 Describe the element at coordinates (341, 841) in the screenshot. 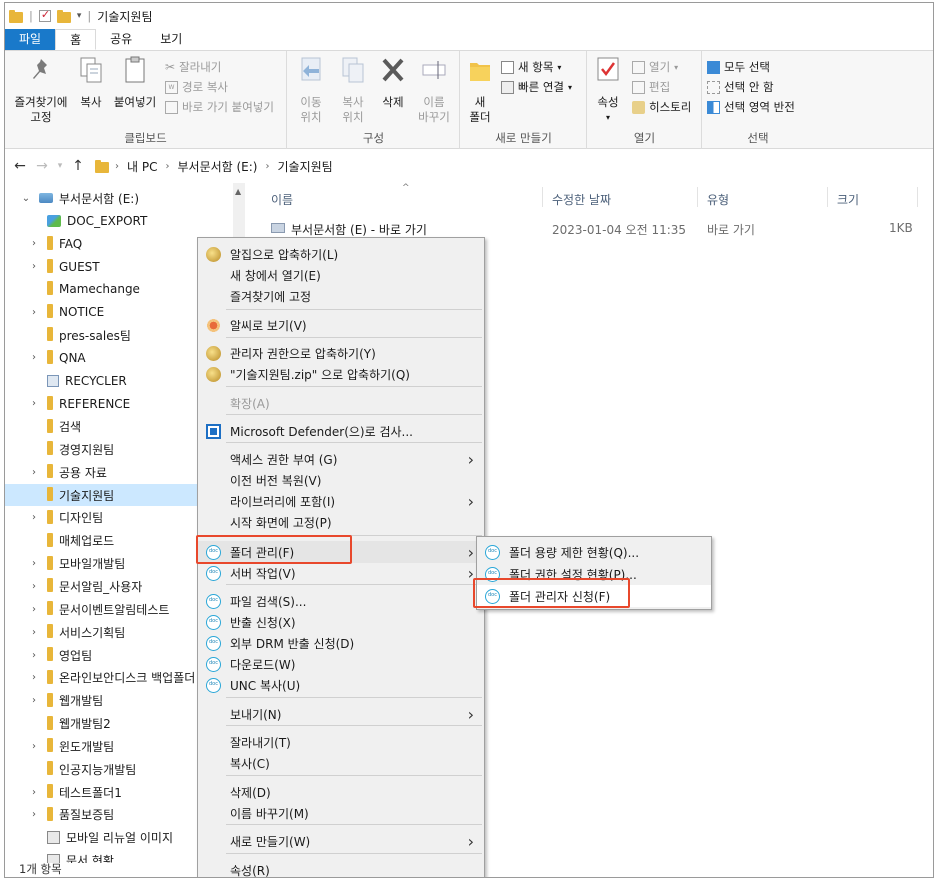

I see `context-menu-item: 새로 만들기(W) ›` at that location.